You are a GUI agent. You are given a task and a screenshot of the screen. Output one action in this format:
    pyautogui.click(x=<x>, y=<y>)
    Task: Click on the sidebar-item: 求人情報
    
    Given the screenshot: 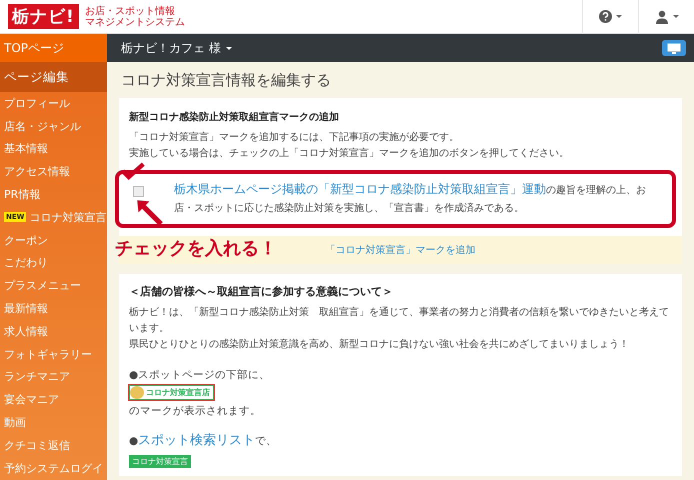 What is the action you would take?
    pyautogui.click(x=53, y=331)
    